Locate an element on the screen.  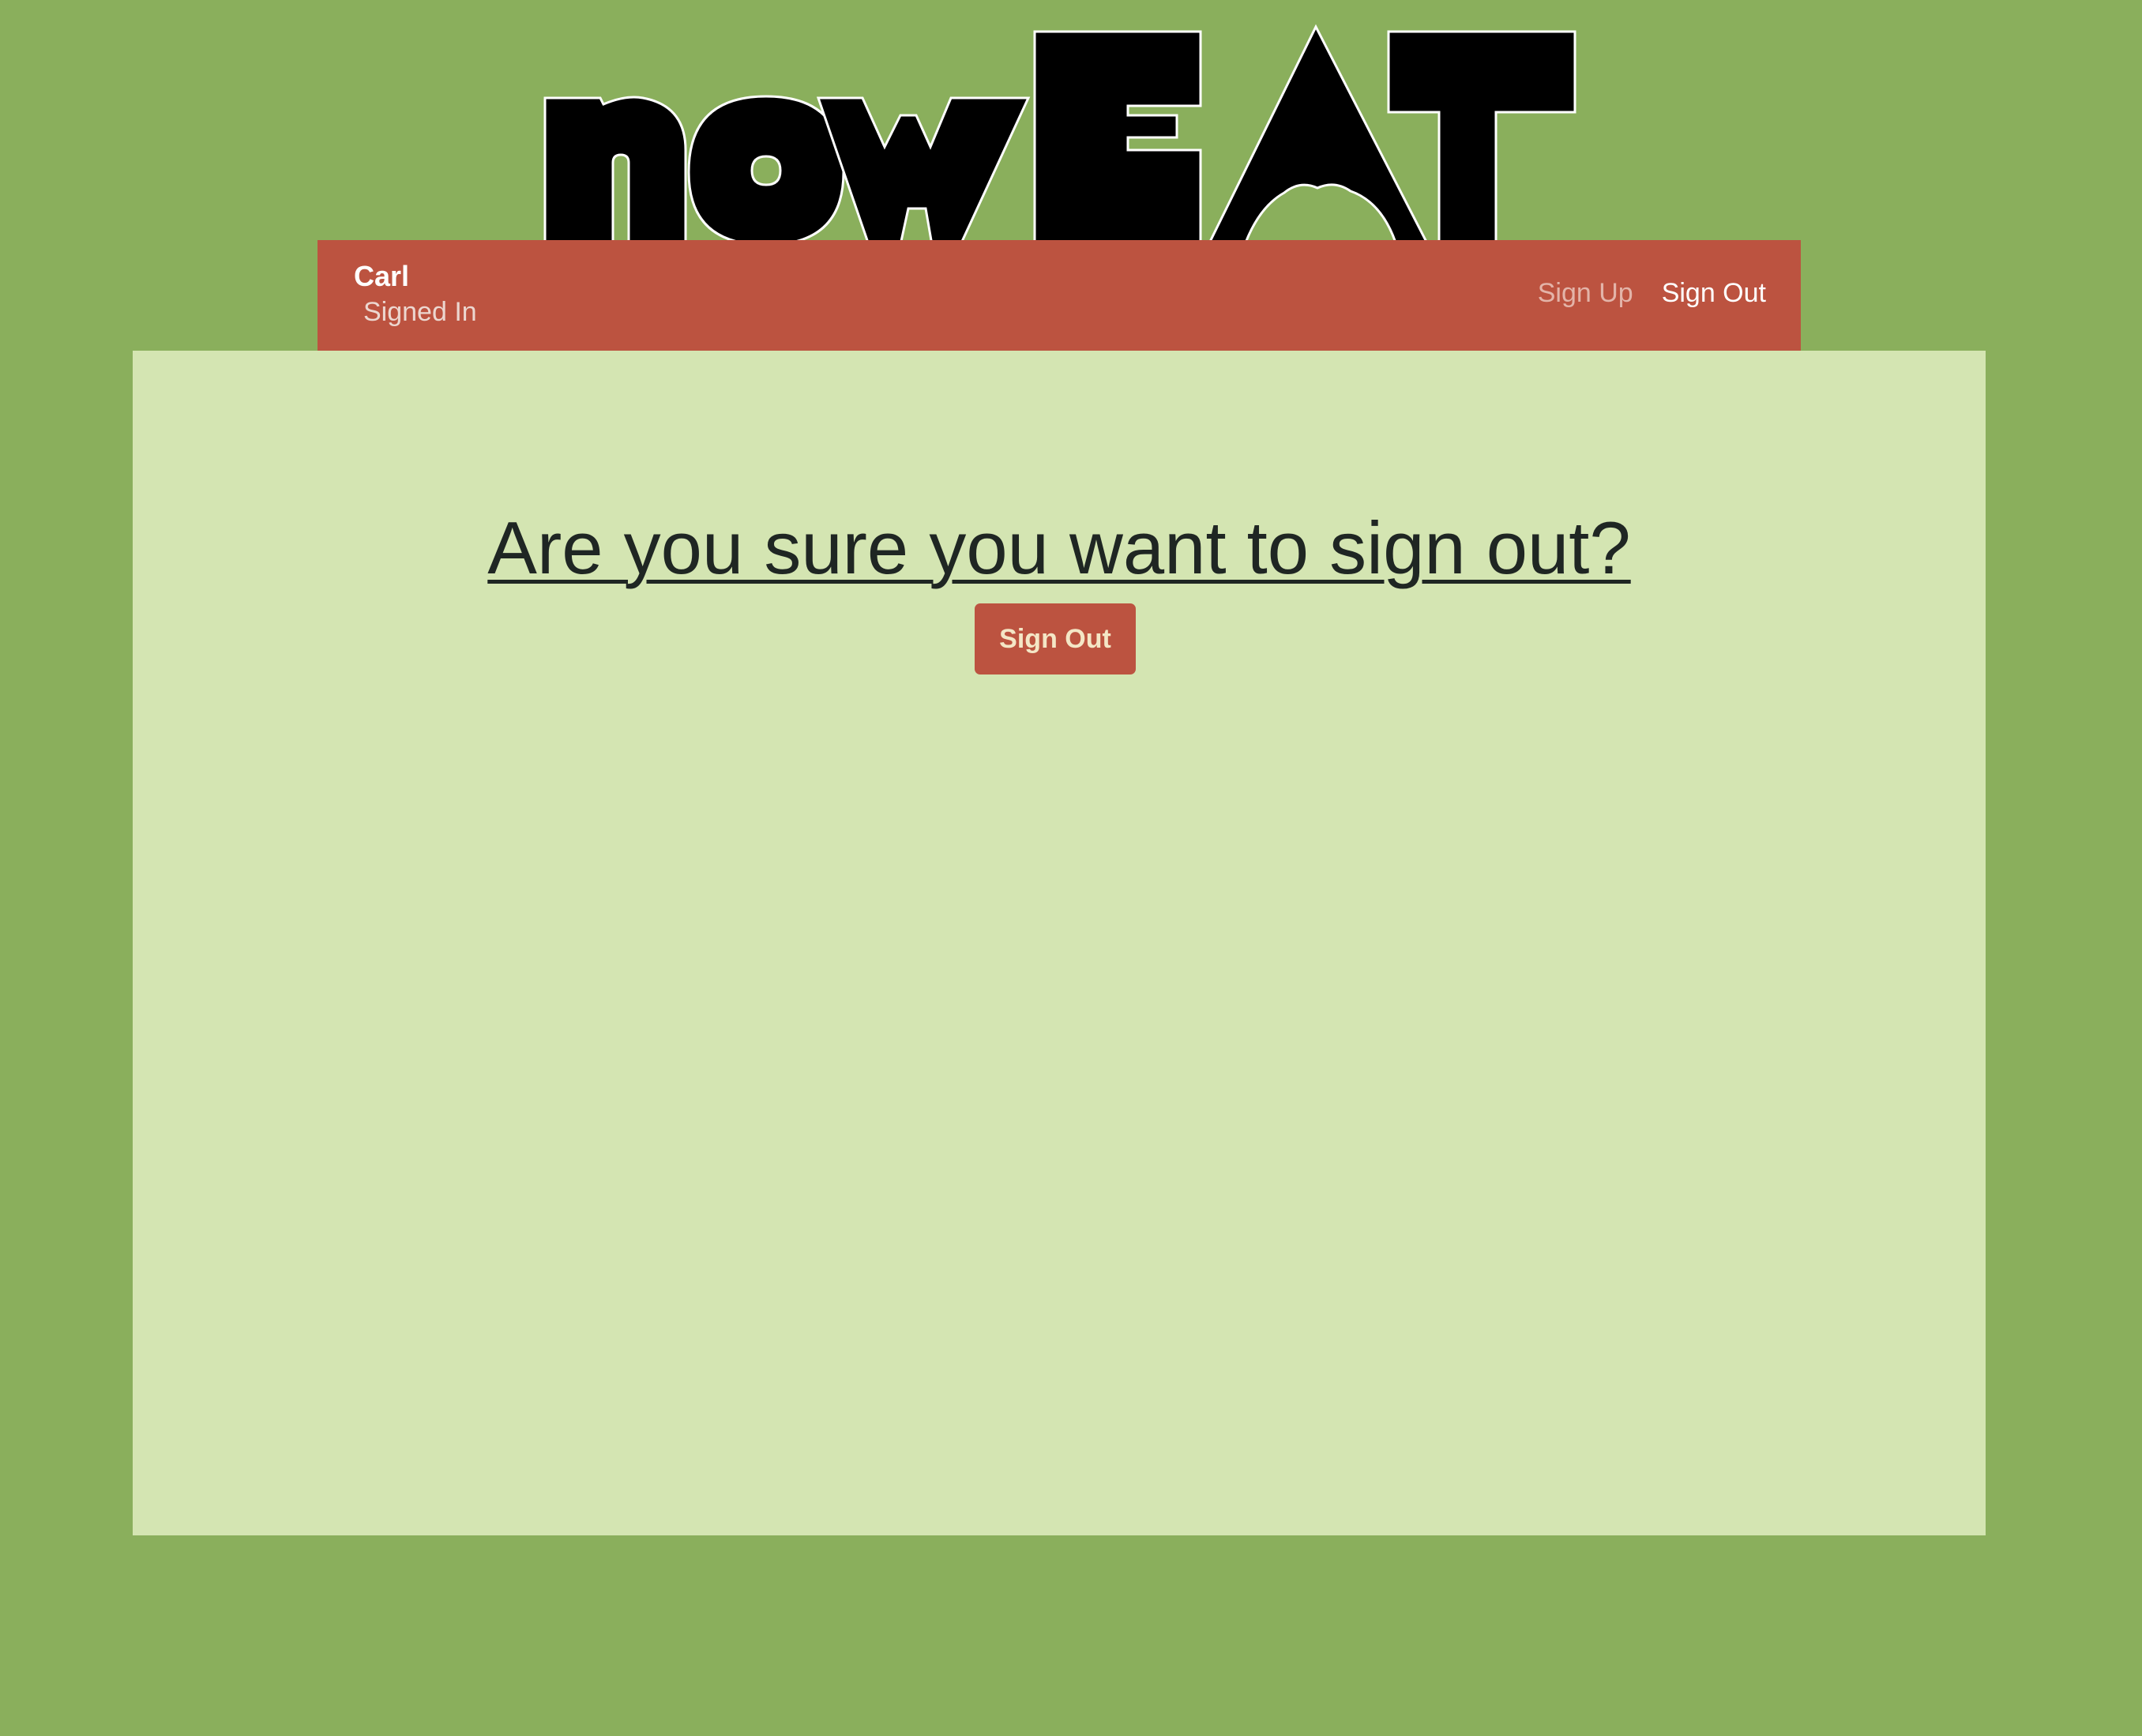
nowEAT-logo is located at coordinates (1061, 133).